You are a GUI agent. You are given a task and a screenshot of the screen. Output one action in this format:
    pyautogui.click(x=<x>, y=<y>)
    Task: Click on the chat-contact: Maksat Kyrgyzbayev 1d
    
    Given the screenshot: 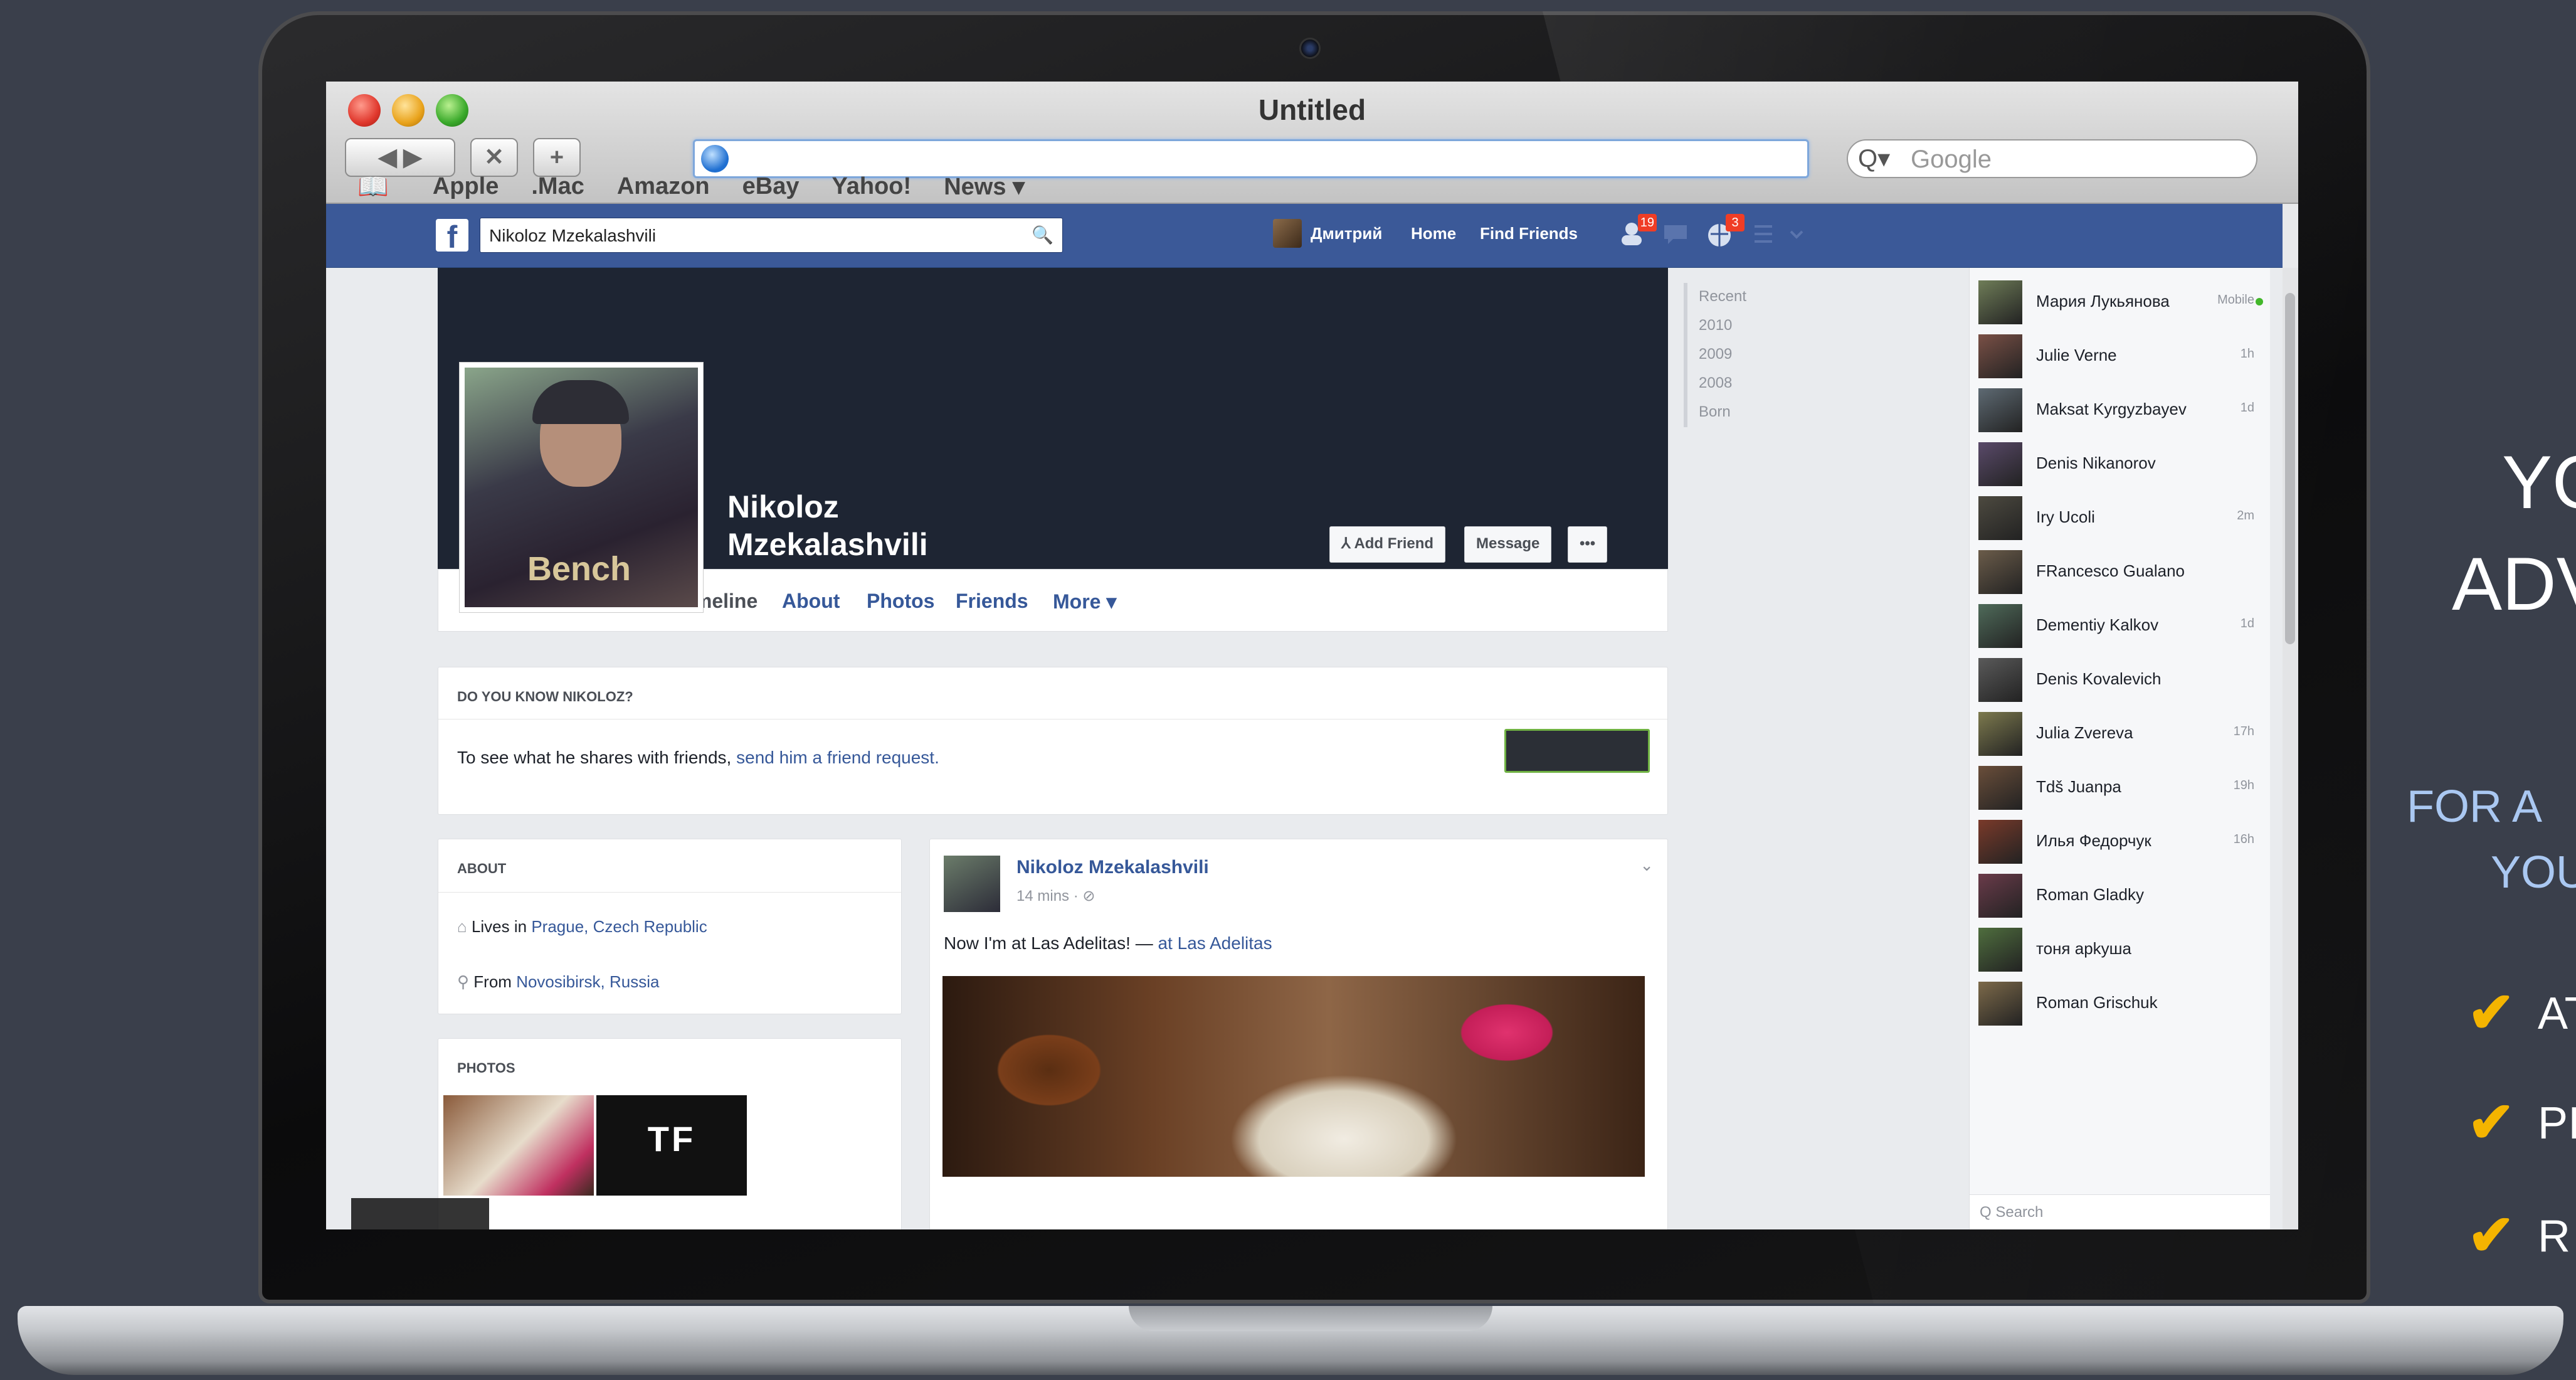 What is the action you would take?
    pyautogui.click(x=2122, y=410)
    